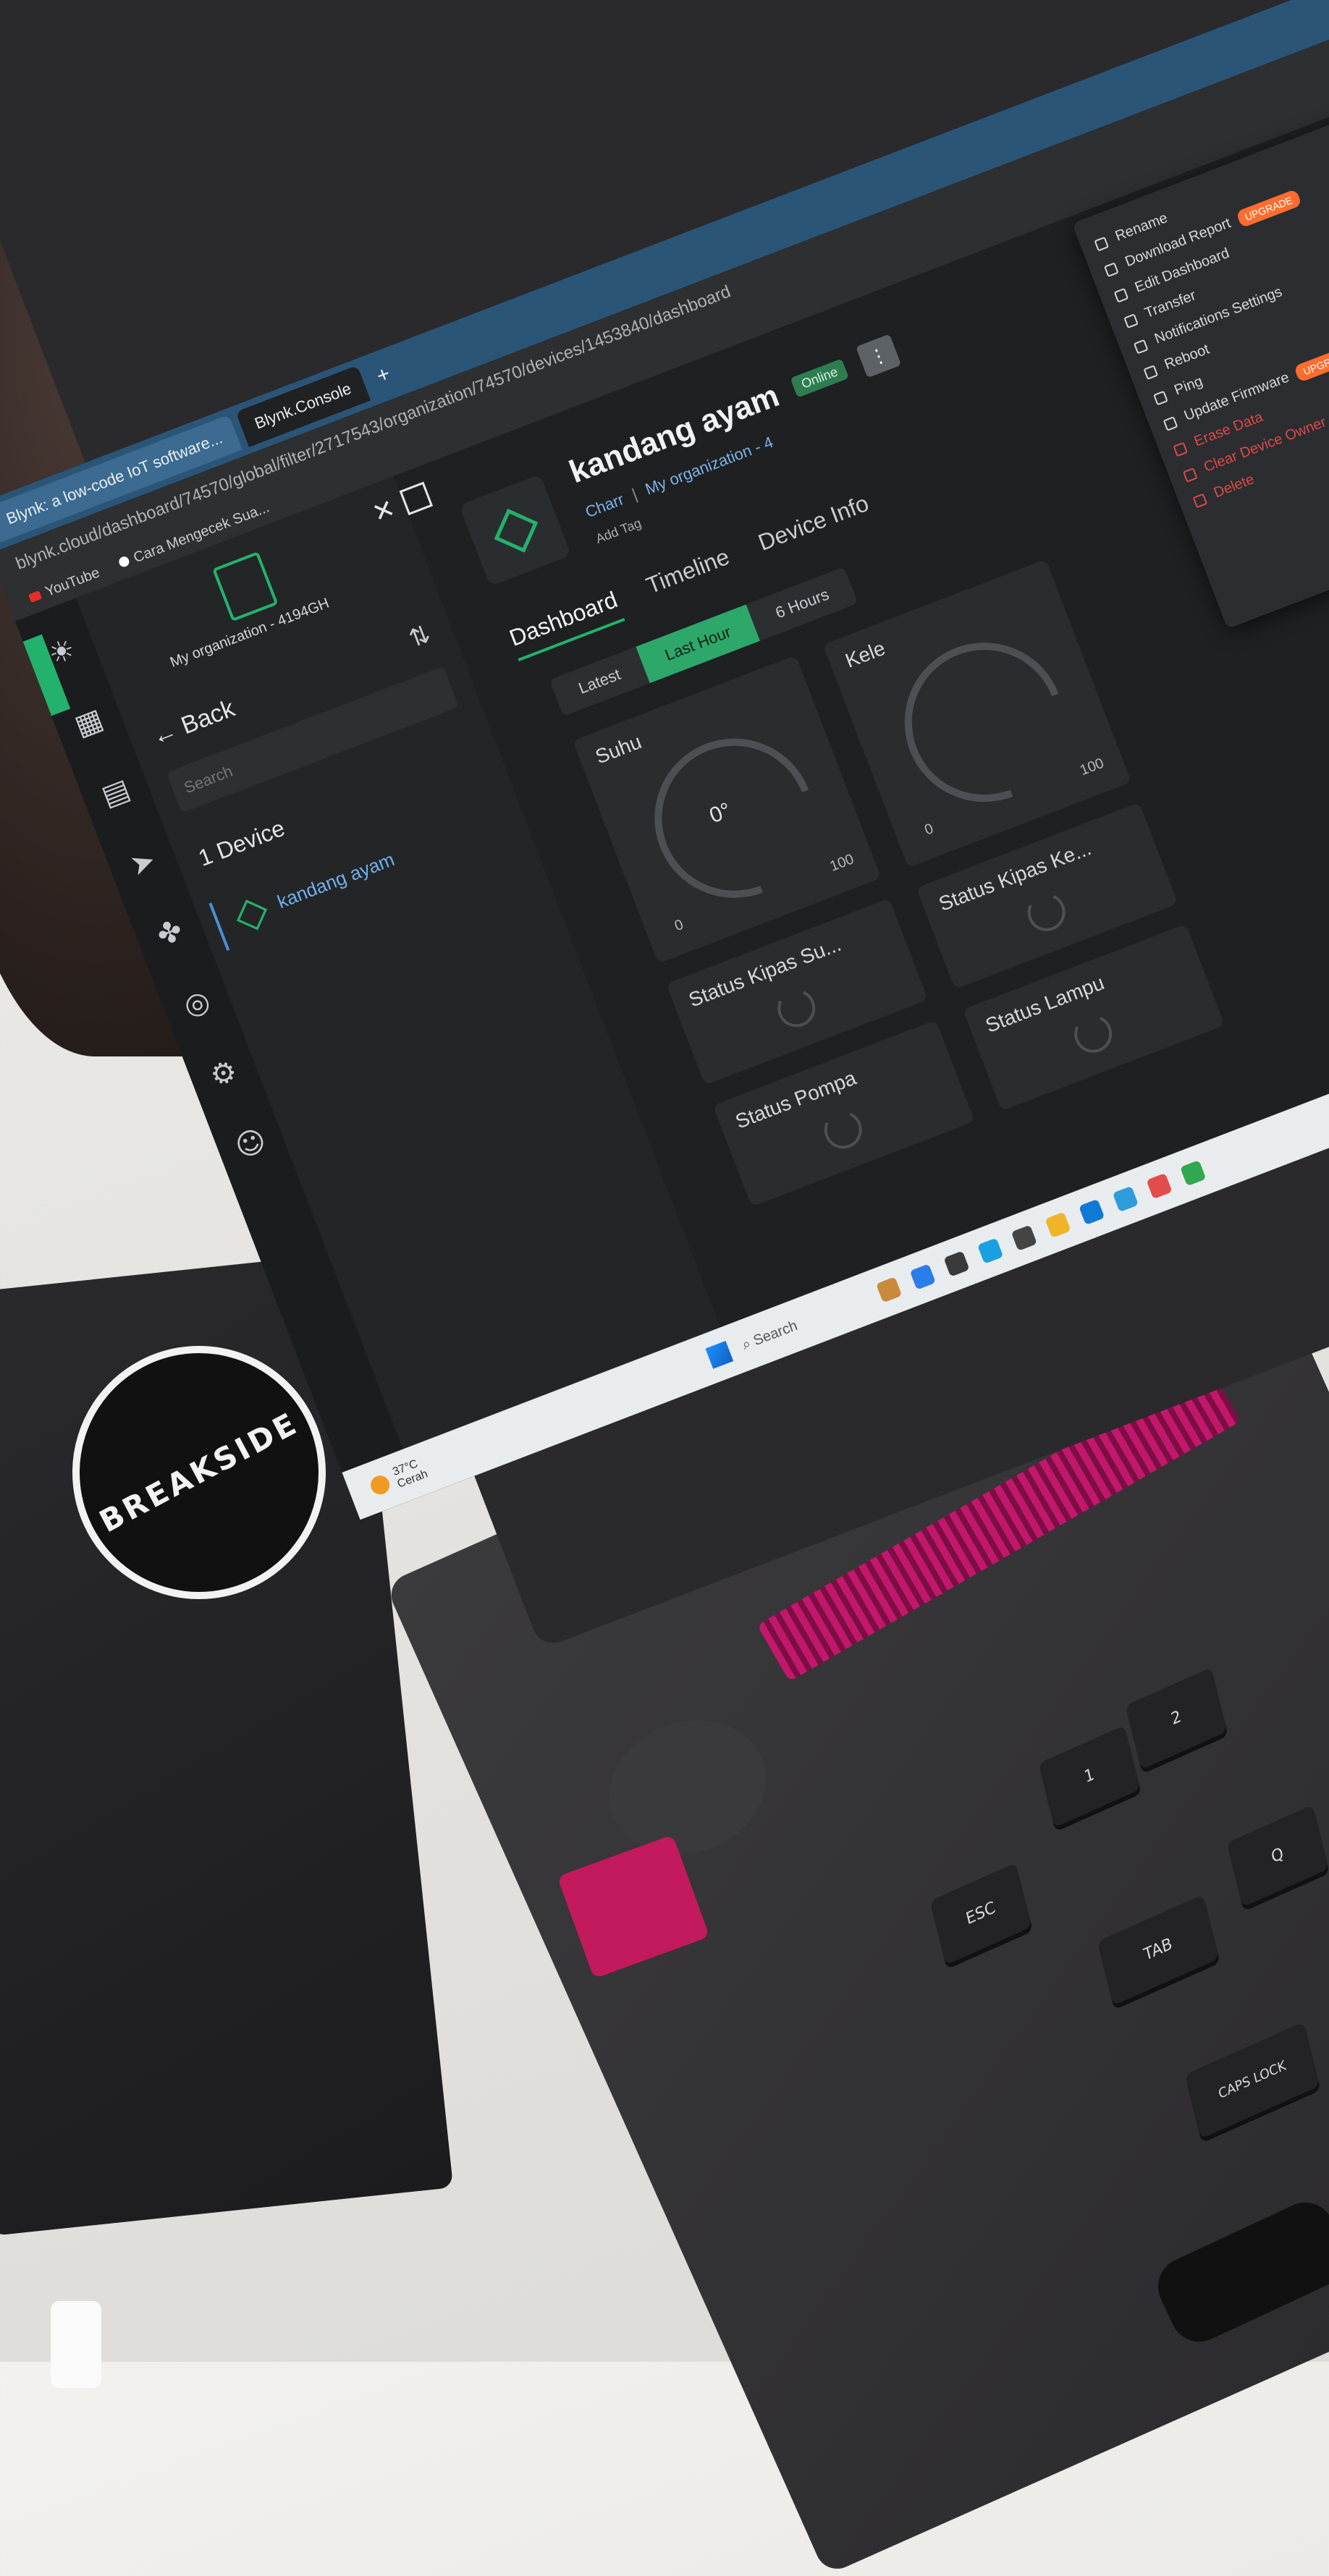 This screenshot has width=1329, height=2576. What do you see at coordinates (879, 356) in the screenshot?
I see `device-menu-button: ⋮` at bounding box center [879, 356].